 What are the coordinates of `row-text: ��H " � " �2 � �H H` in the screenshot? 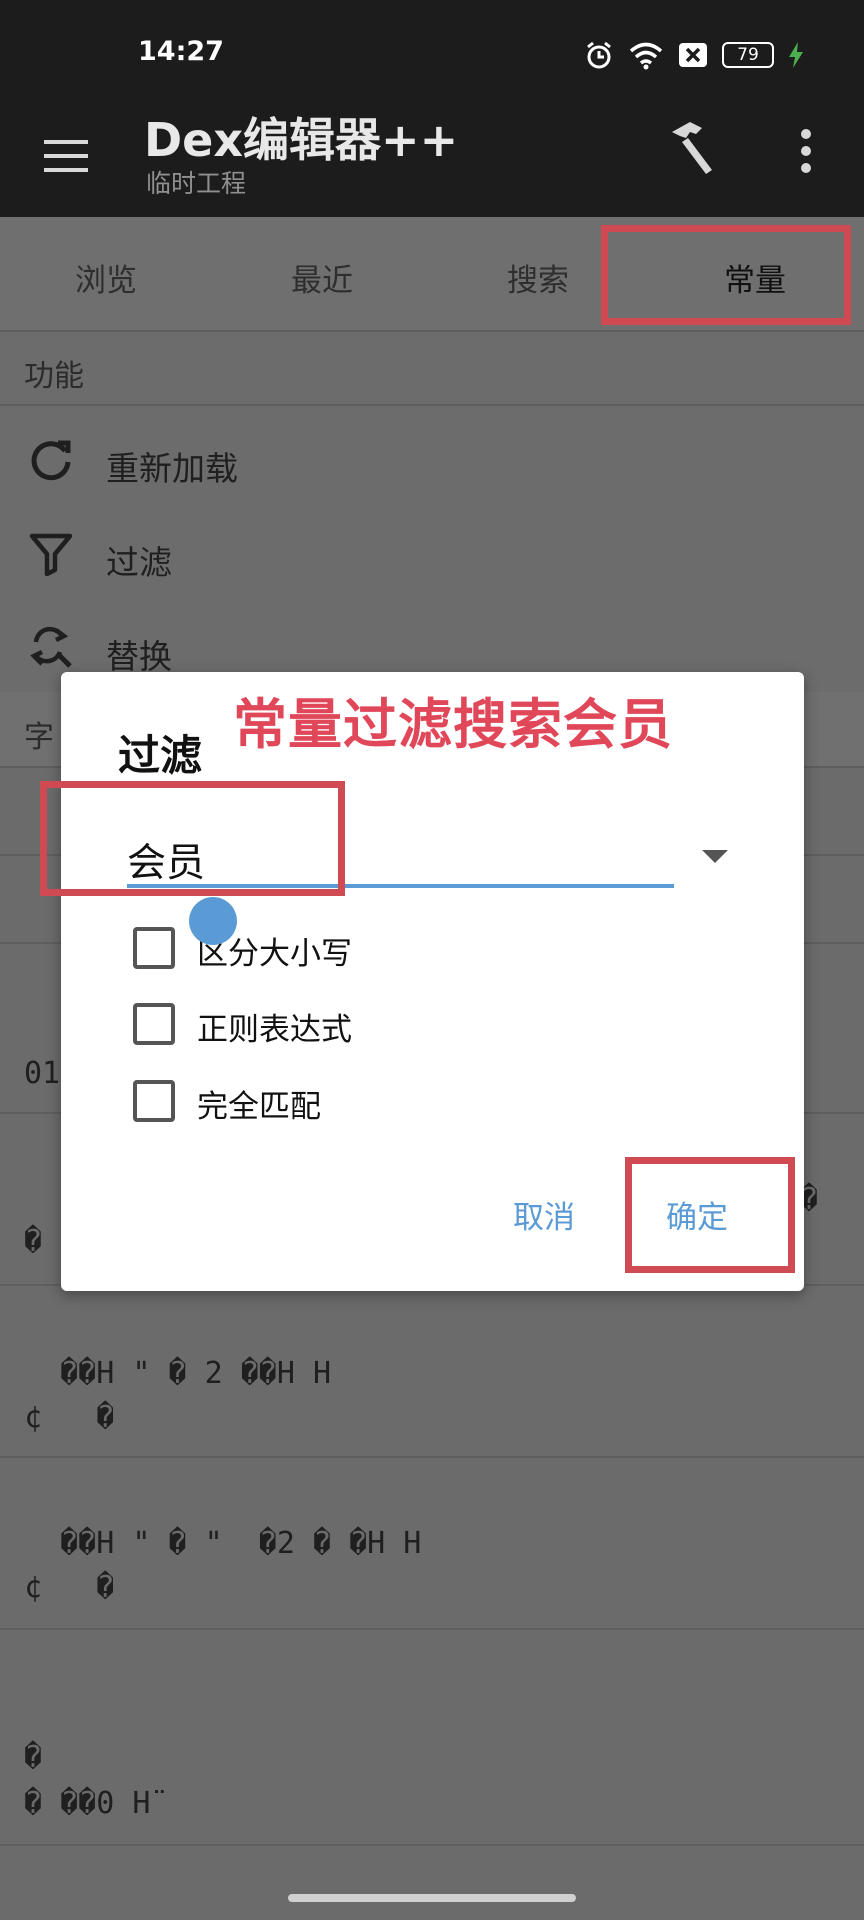 It's located at (223, 1543).